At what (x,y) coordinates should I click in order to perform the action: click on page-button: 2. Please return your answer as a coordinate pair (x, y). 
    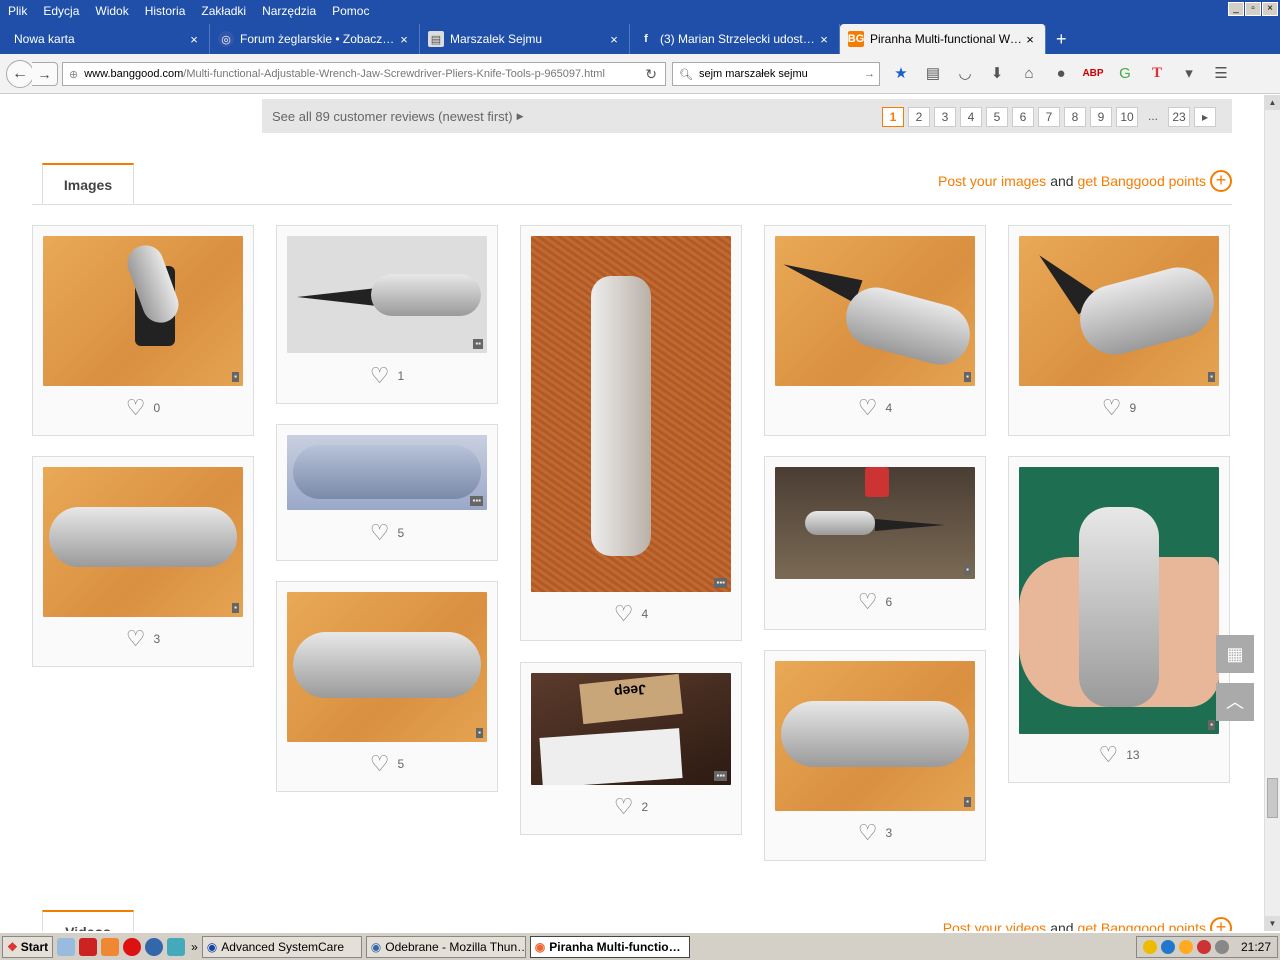
    Looking at the image, I should click on (919, 117).